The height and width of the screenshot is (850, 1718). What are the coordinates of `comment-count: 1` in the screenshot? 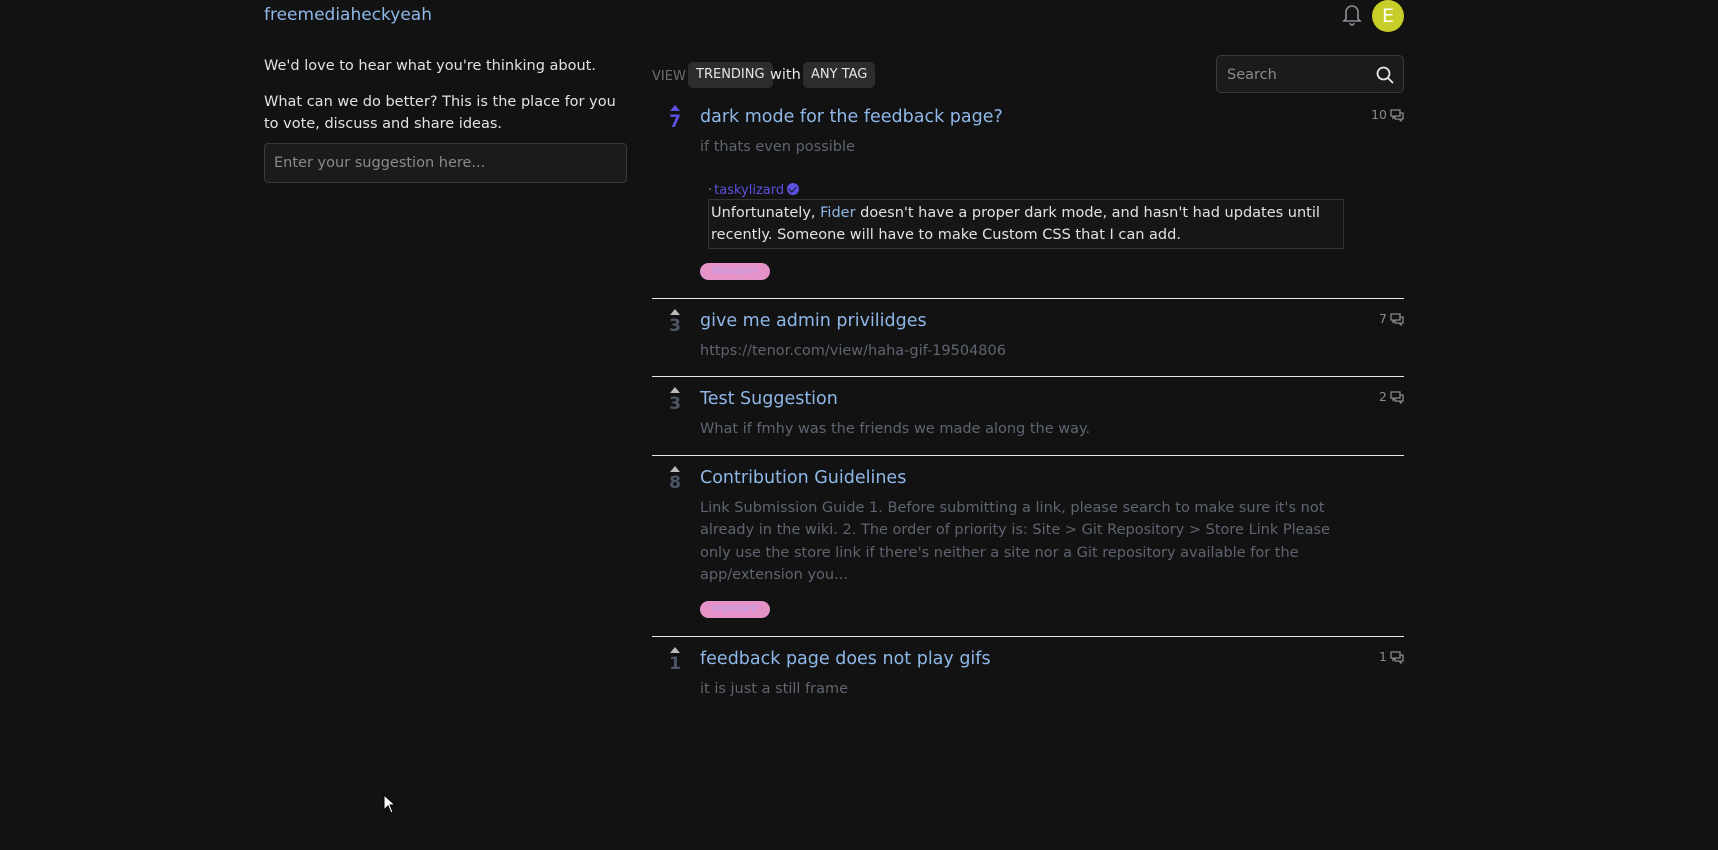 It's located at (1391, 656).